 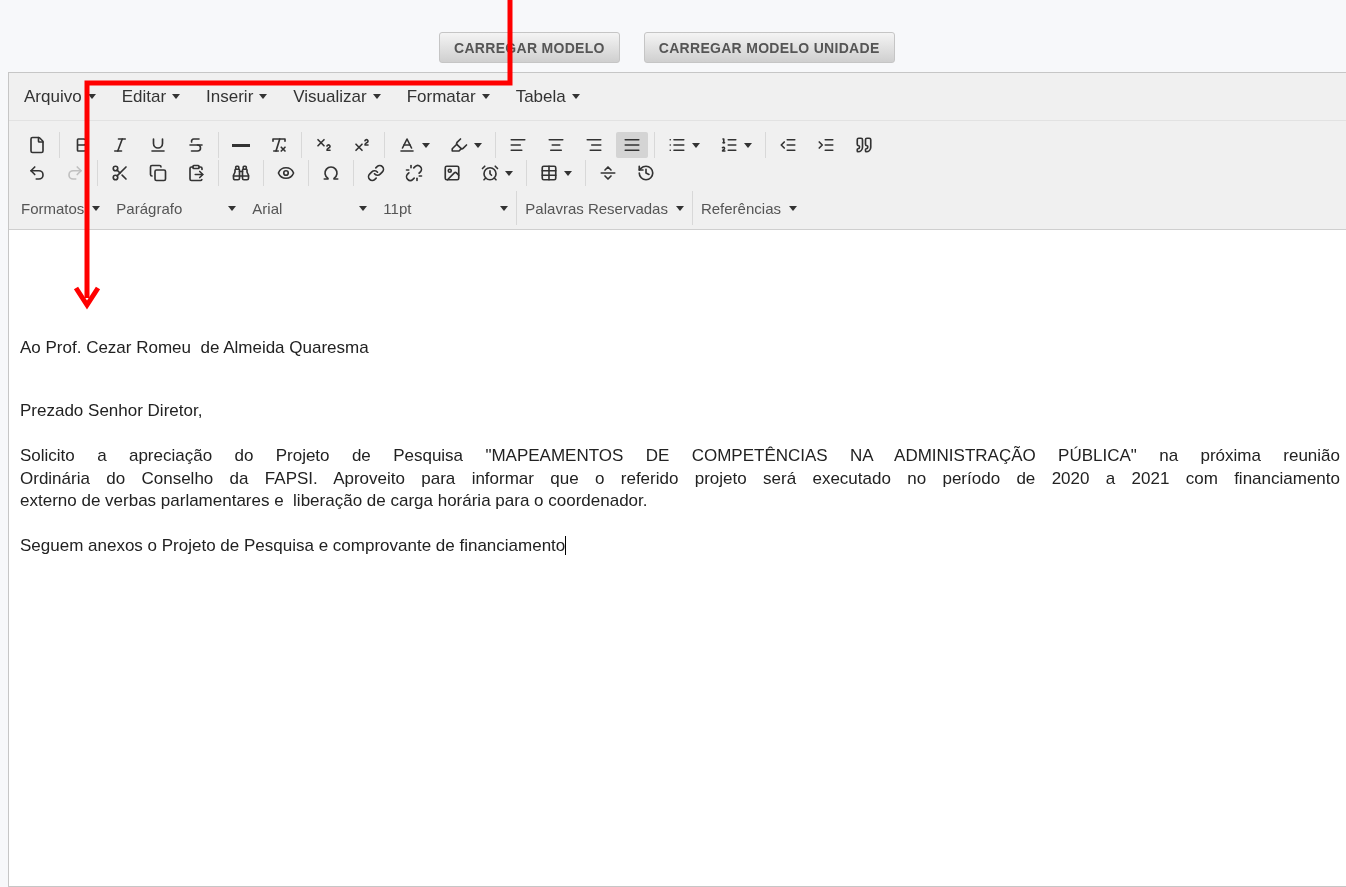 What do you see at coordinates (677, 145) in the screenshot?
I see `bullet-list-icon` at bounding box center [677, 145].